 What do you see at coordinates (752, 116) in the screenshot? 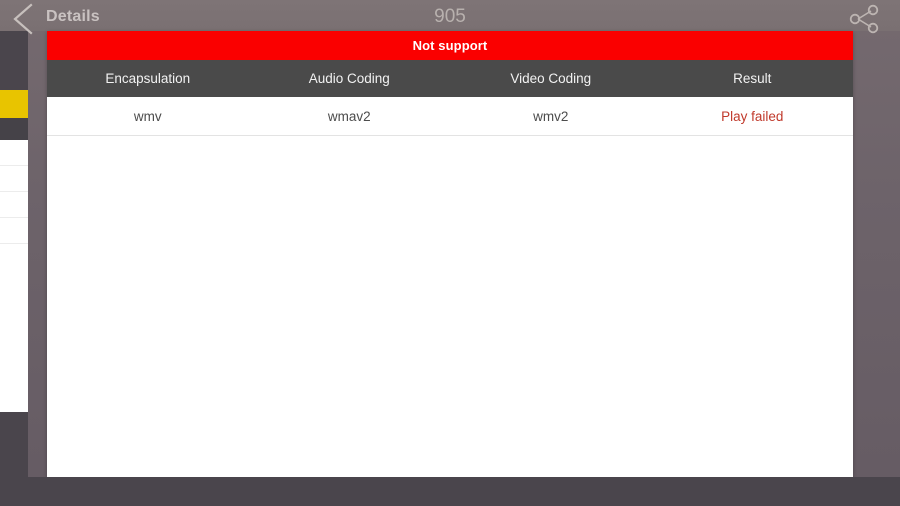
I see `cell-result: Play failed` at bounding box center [752, 116].